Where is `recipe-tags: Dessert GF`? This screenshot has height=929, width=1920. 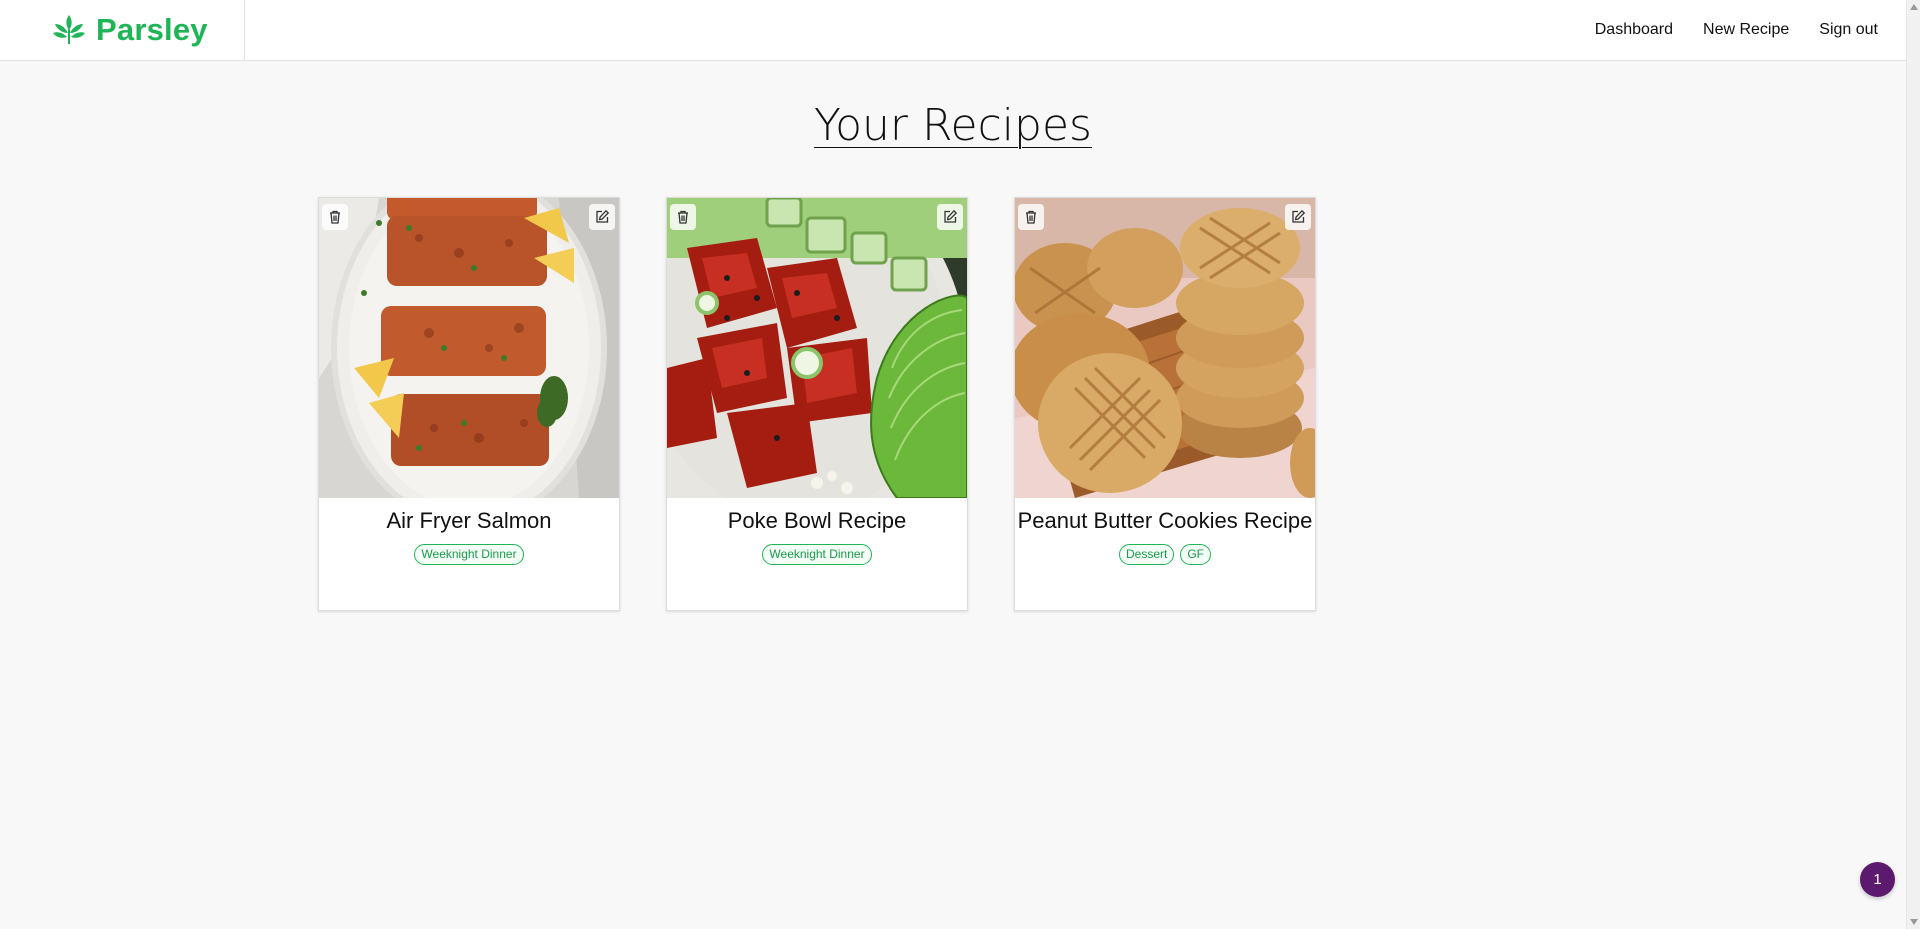 recipe-tags: Dessert GF is located at coordinates (1165, 554).